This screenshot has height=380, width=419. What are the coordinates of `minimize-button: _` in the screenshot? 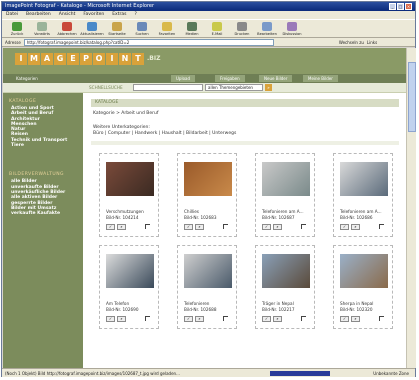 It's located at (392, 6).